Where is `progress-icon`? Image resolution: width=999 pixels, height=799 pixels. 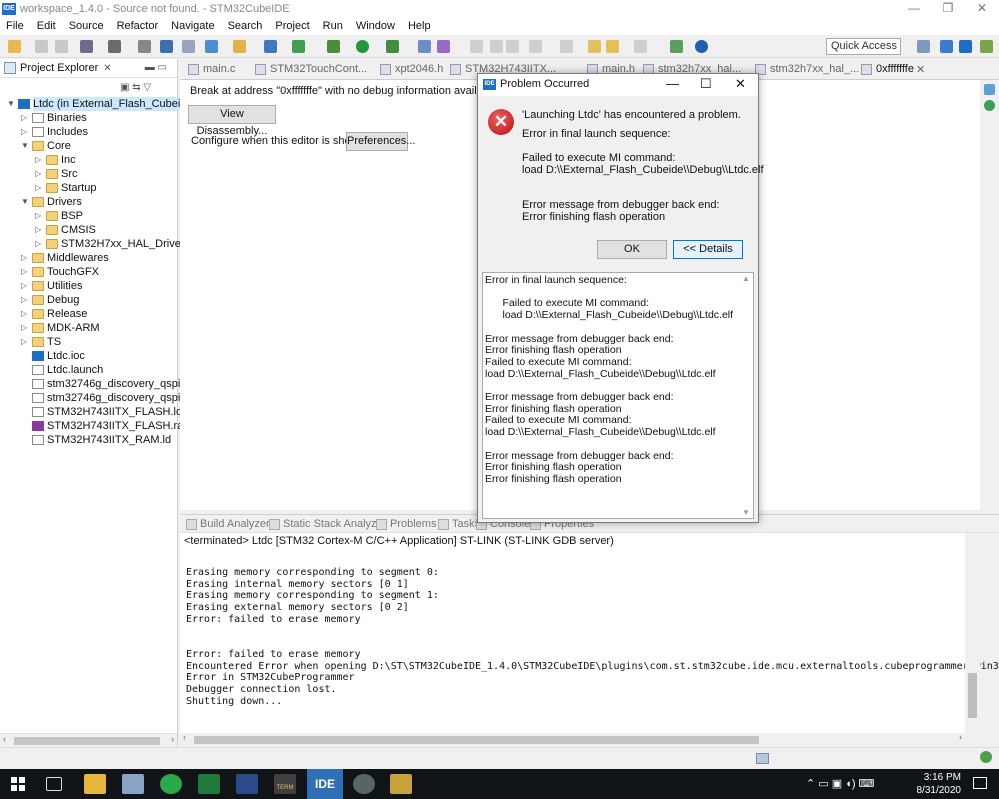 progress-icon is located at coordinates (762, 758).